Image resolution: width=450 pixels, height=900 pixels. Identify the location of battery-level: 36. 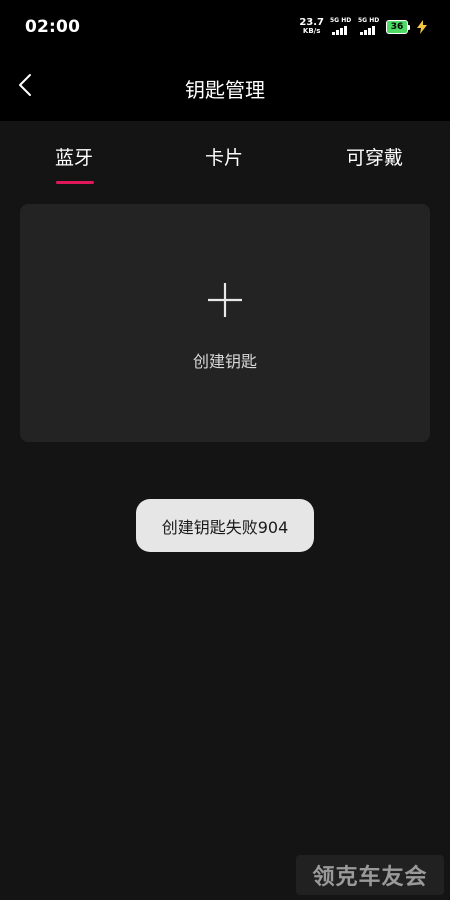
(397, 27).